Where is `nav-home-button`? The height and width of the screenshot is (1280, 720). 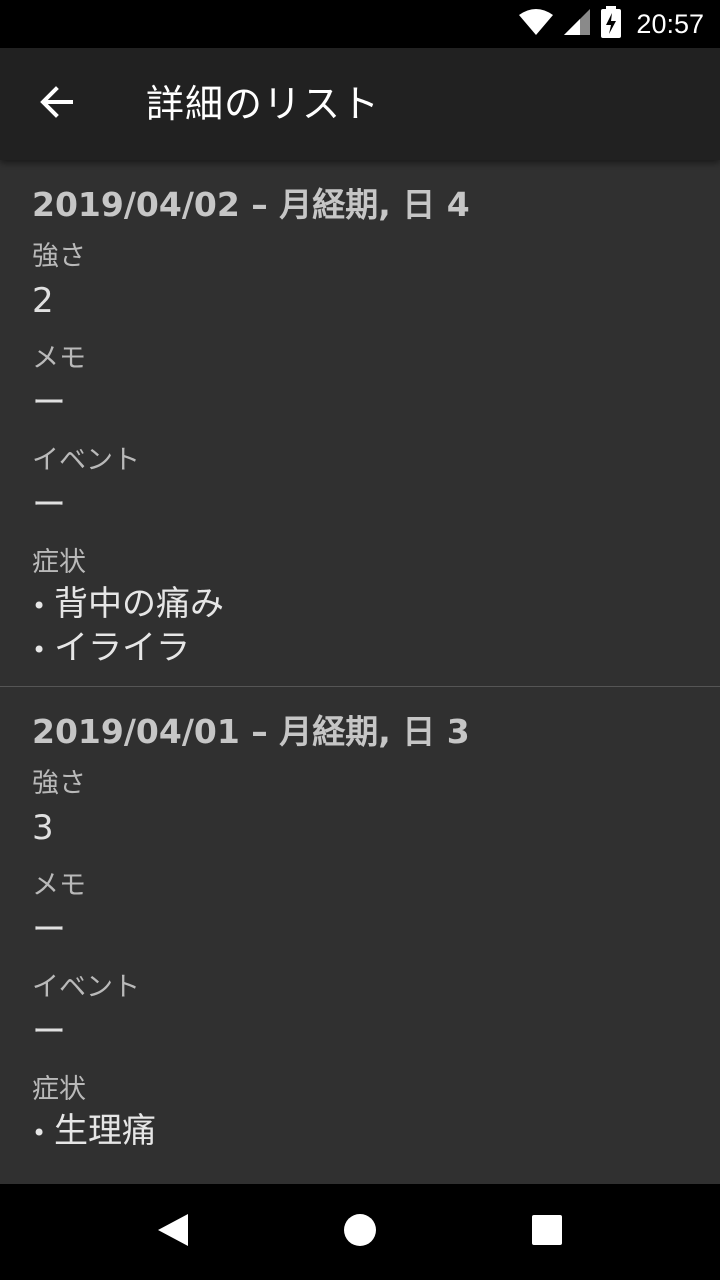 nav-home-button is located at coordinates (360, 1232).